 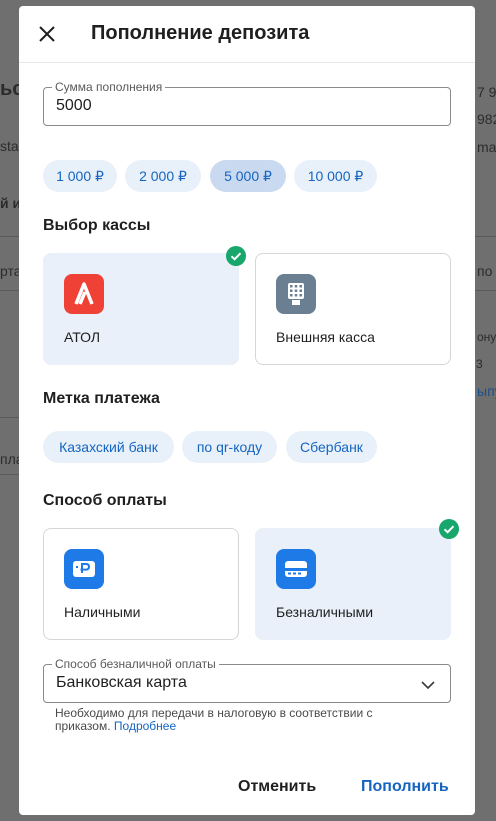 I want to click on tag-chip-kazakh-bank: Казахский банк, so click(x=108, y=447).